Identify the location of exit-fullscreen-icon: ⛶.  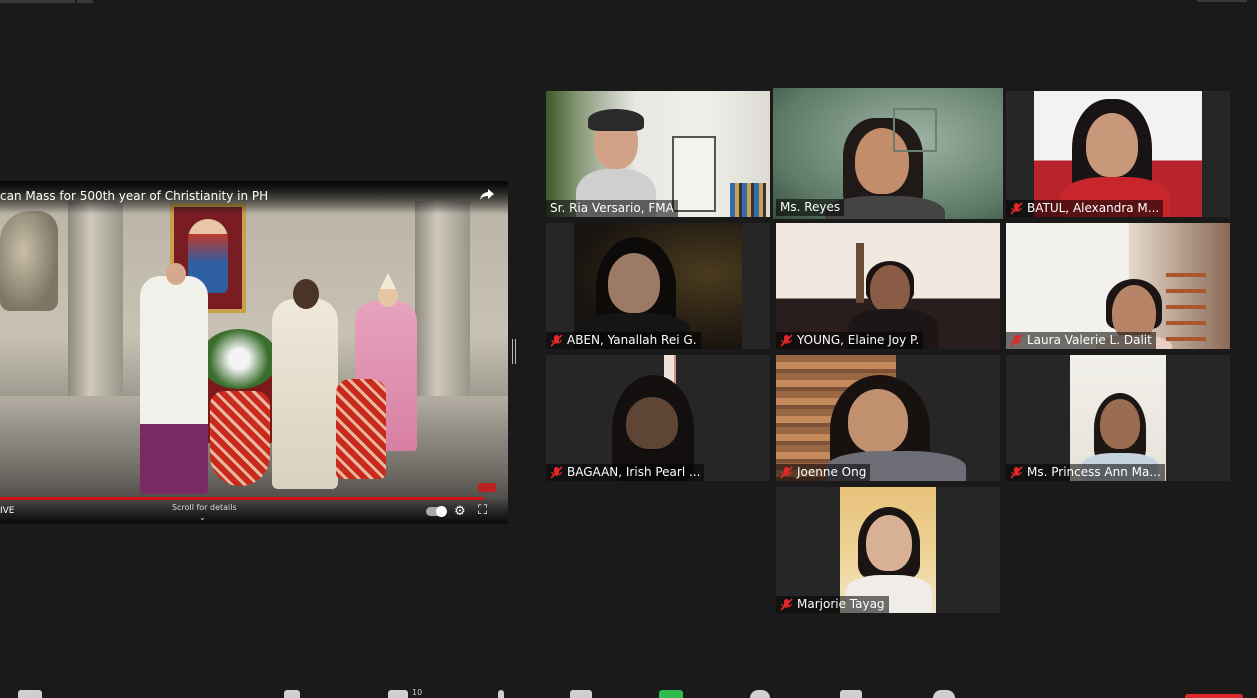
(482, 510).